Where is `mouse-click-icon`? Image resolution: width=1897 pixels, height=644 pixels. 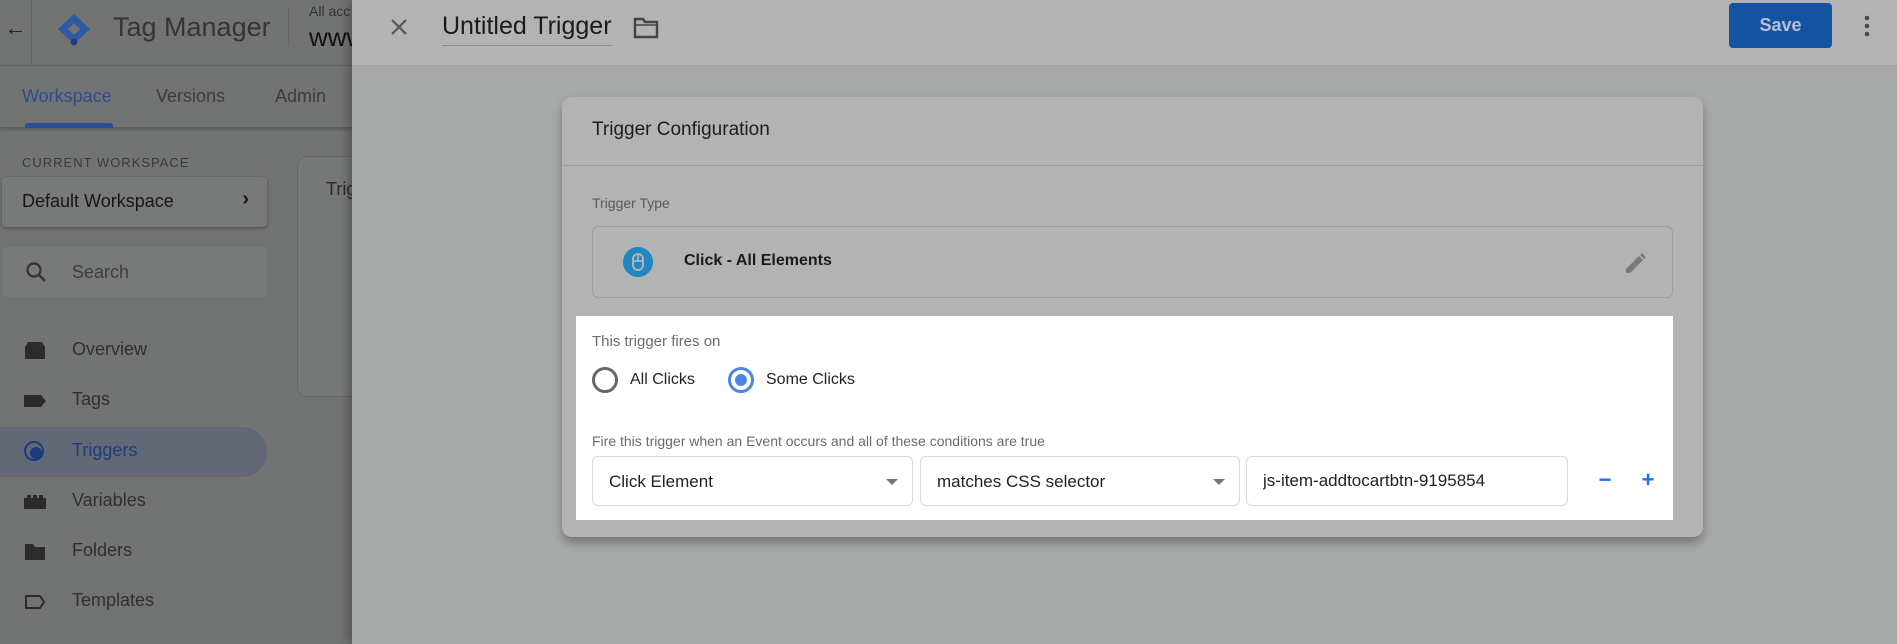
mouse-click-icon is located at coordinates (638, 262).